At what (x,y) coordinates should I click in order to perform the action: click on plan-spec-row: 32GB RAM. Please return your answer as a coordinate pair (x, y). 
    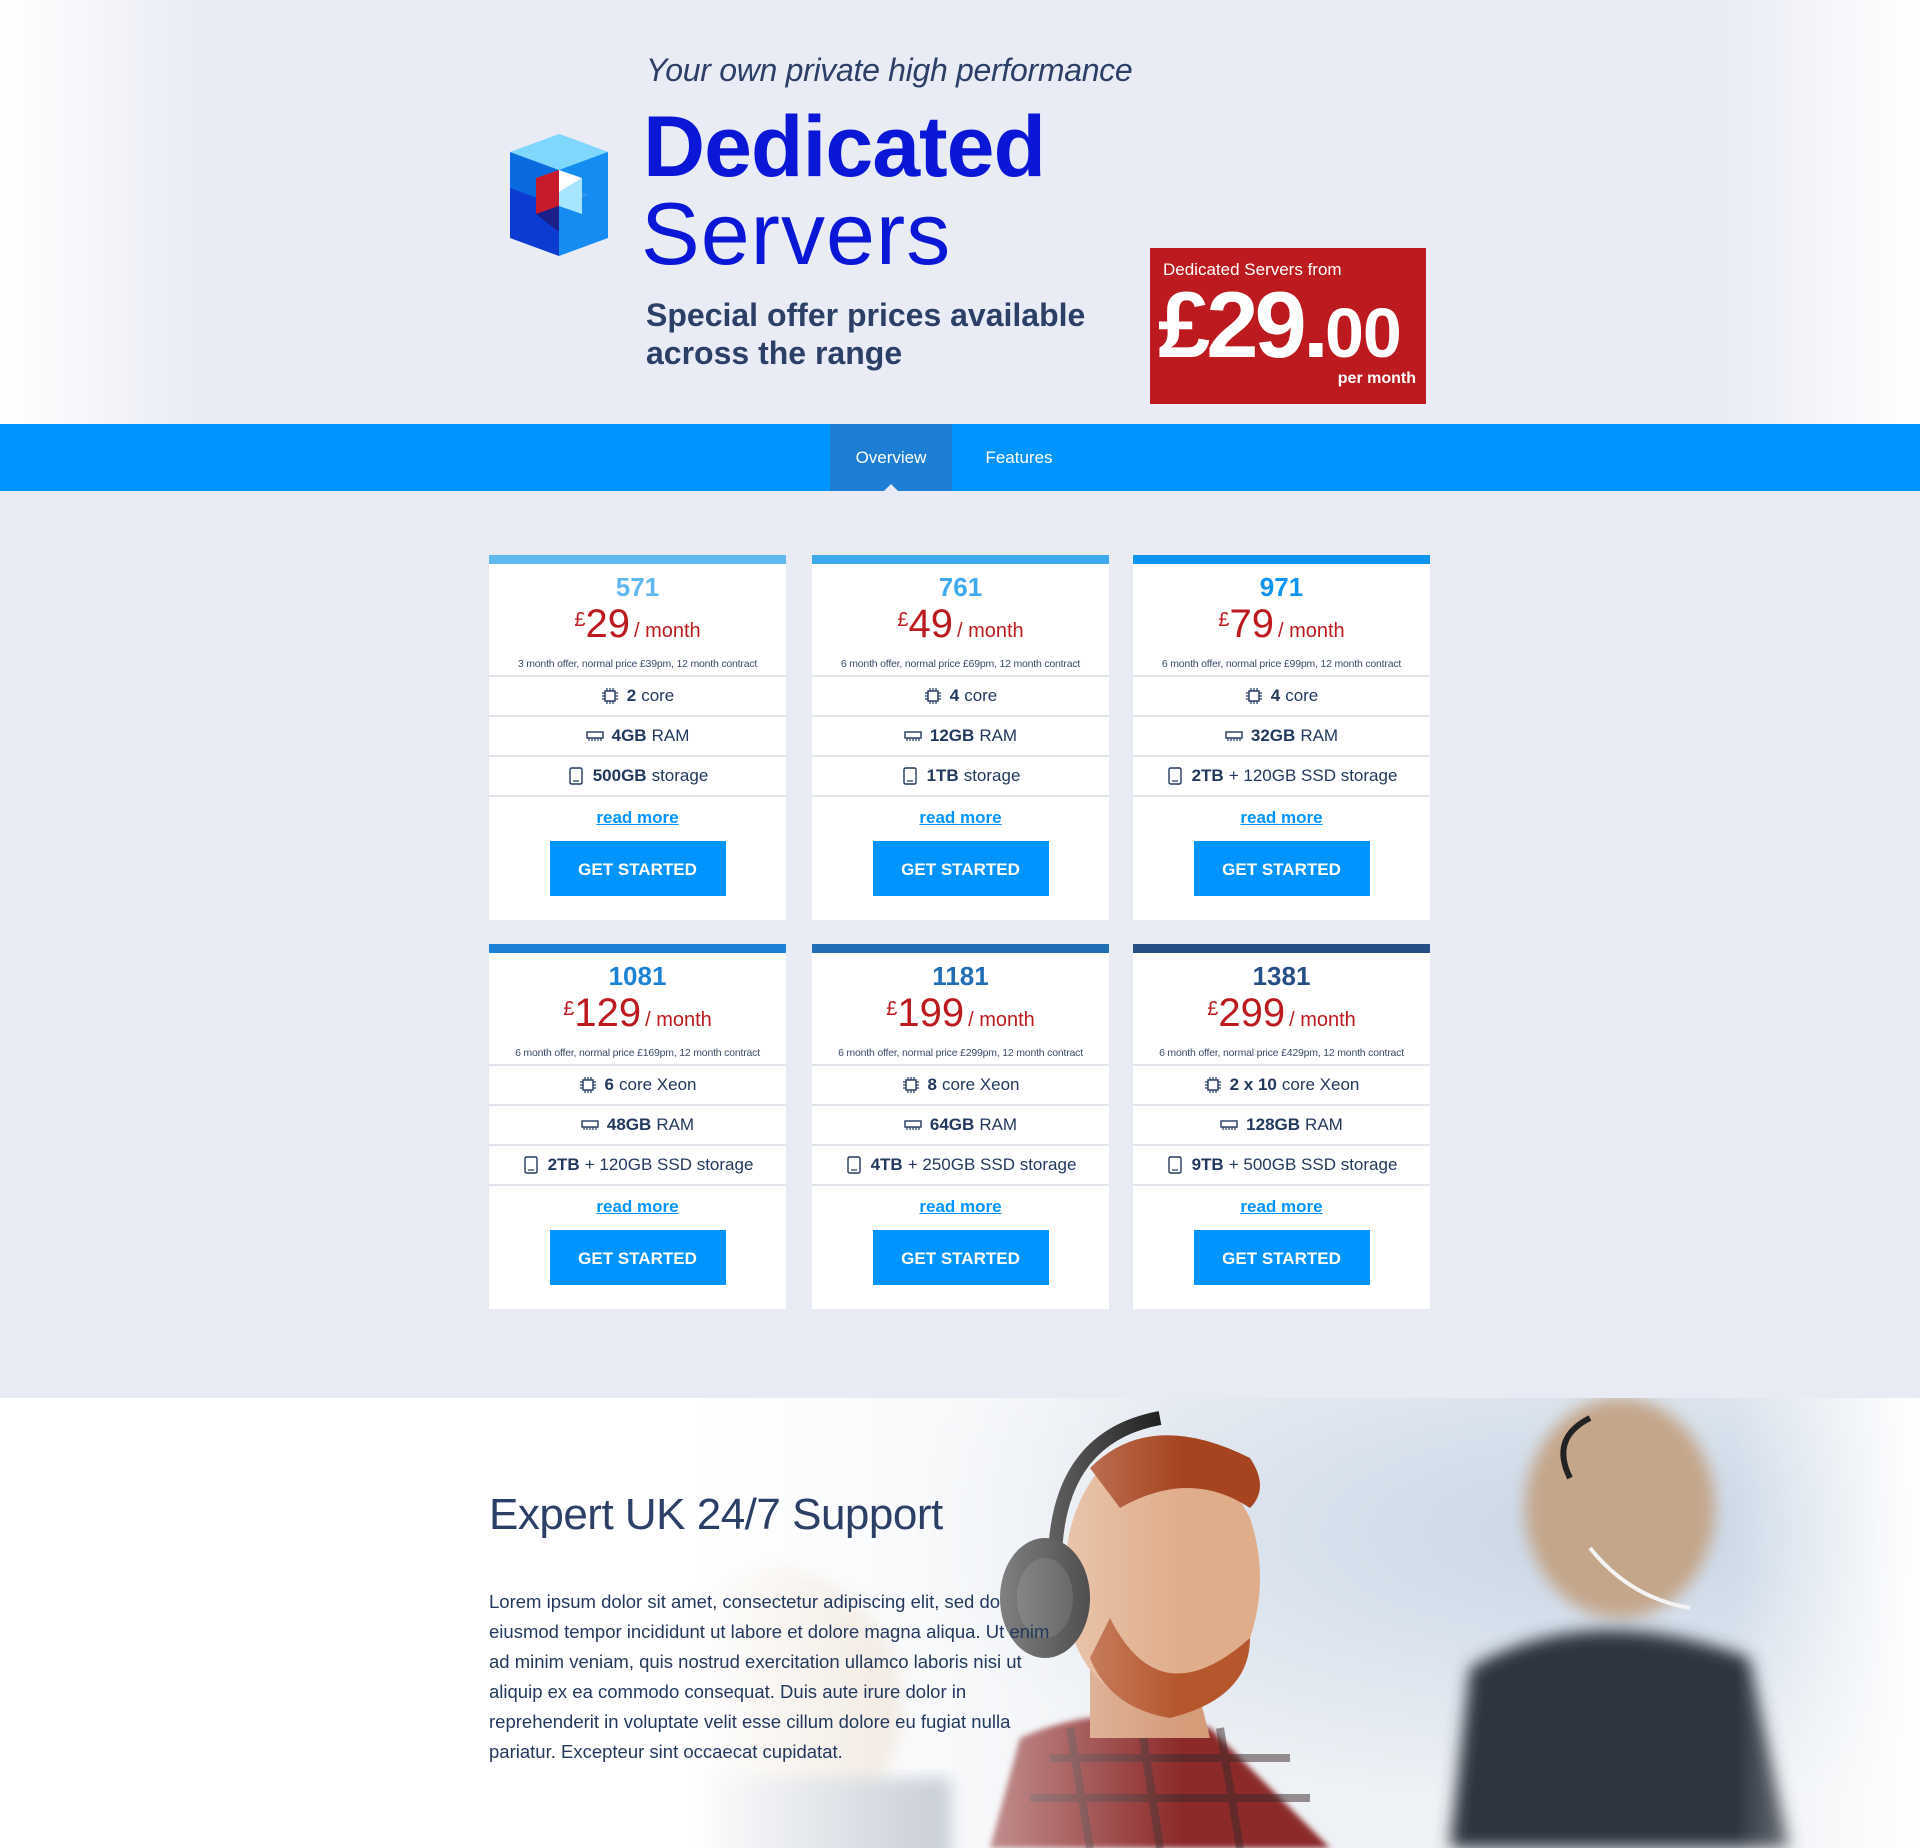
    Looking at the image, I should click on (1281, 737).